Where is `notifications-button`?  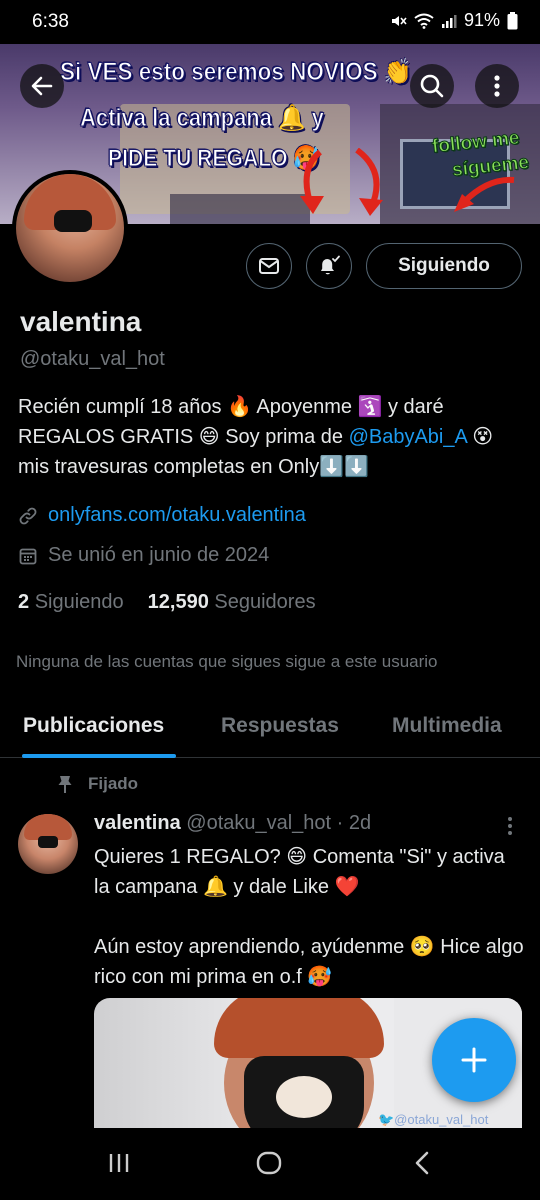 notifications-button is located at coordinates (329, 266).